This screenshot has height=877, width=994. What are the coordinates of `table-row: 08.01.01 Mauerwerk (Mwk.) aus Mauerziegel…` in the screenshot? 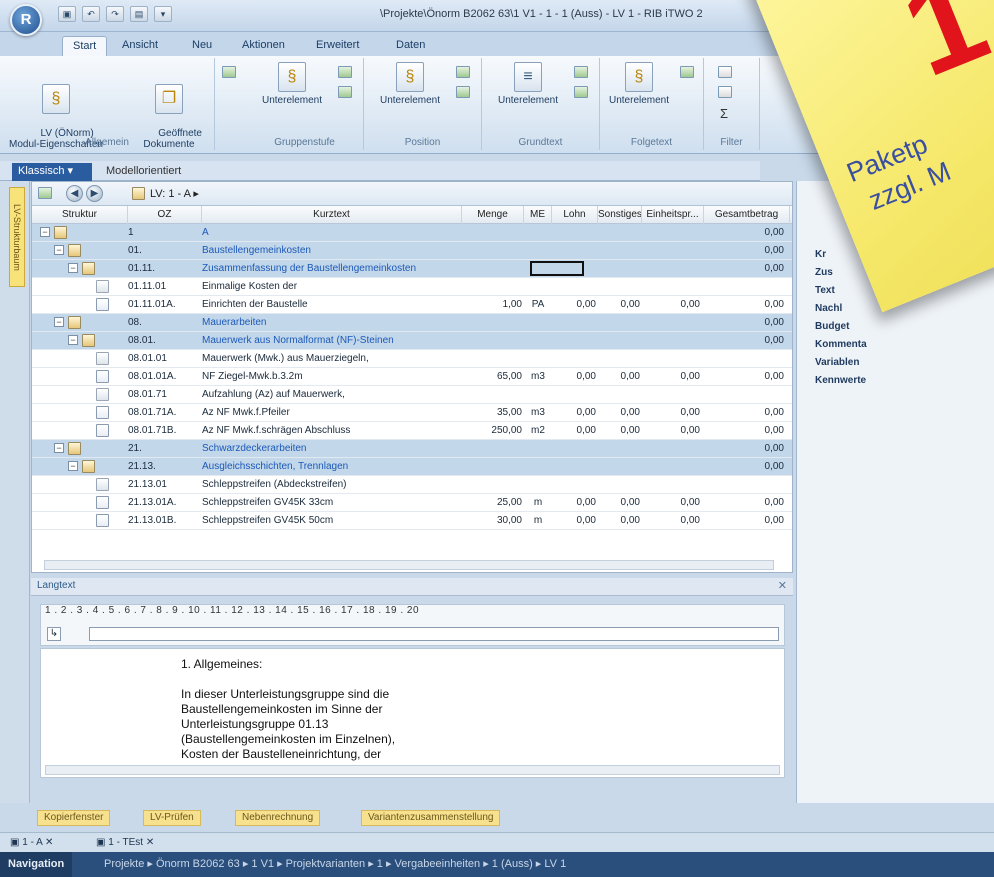 It's located at (412, 359).